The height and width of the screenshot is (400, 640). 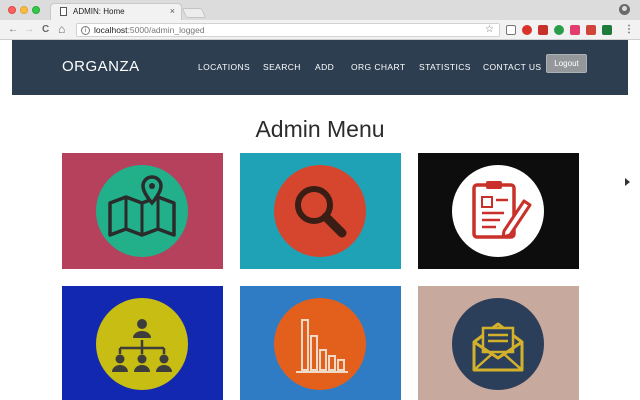 What do you see at coordinates (101, 66) in the screenshot?
I see `brand-logo: ORGANZA` at bounding box center [101, 66].